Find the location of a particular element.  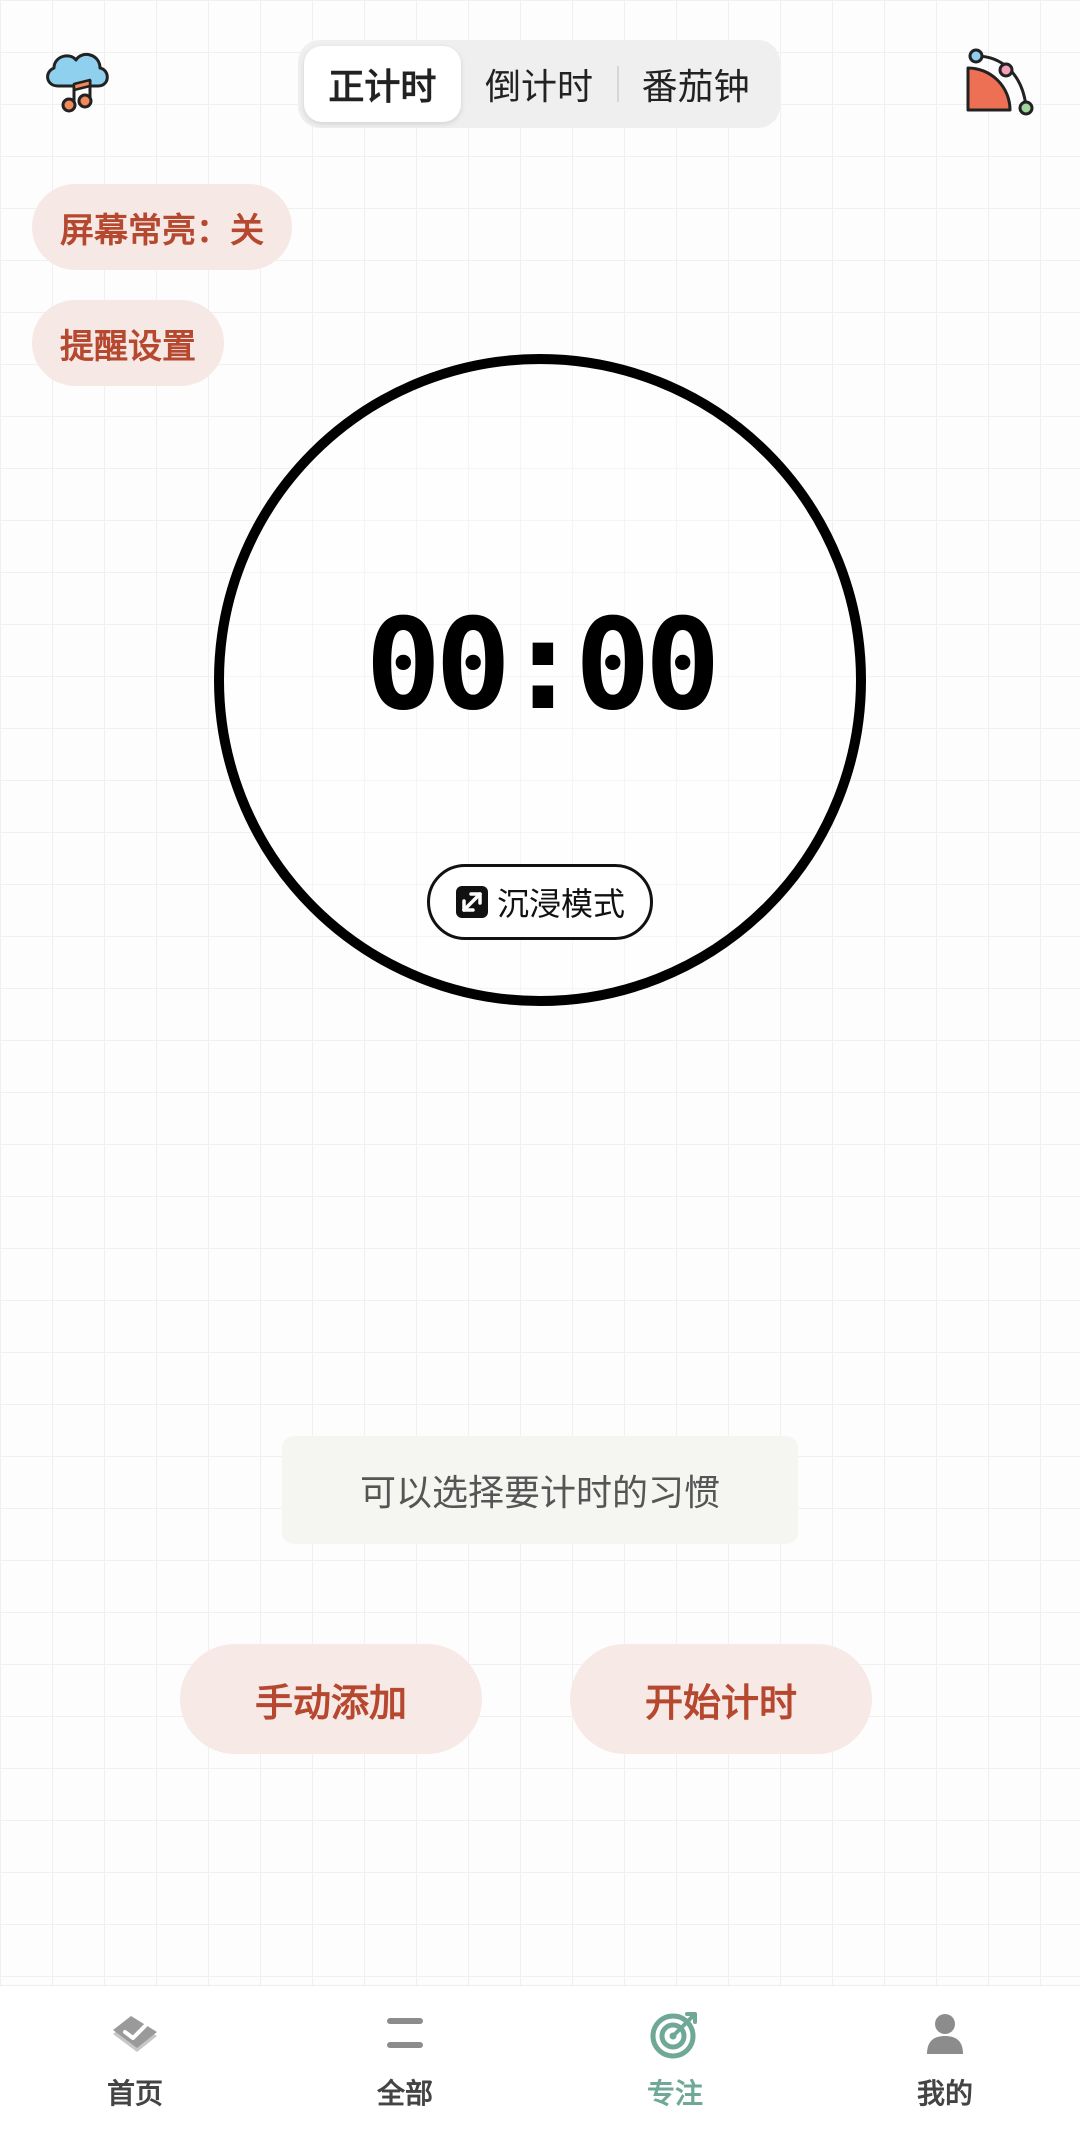

bottom-nav: 首页 全部 专注 我的 is located at coordinates (540, 2063).